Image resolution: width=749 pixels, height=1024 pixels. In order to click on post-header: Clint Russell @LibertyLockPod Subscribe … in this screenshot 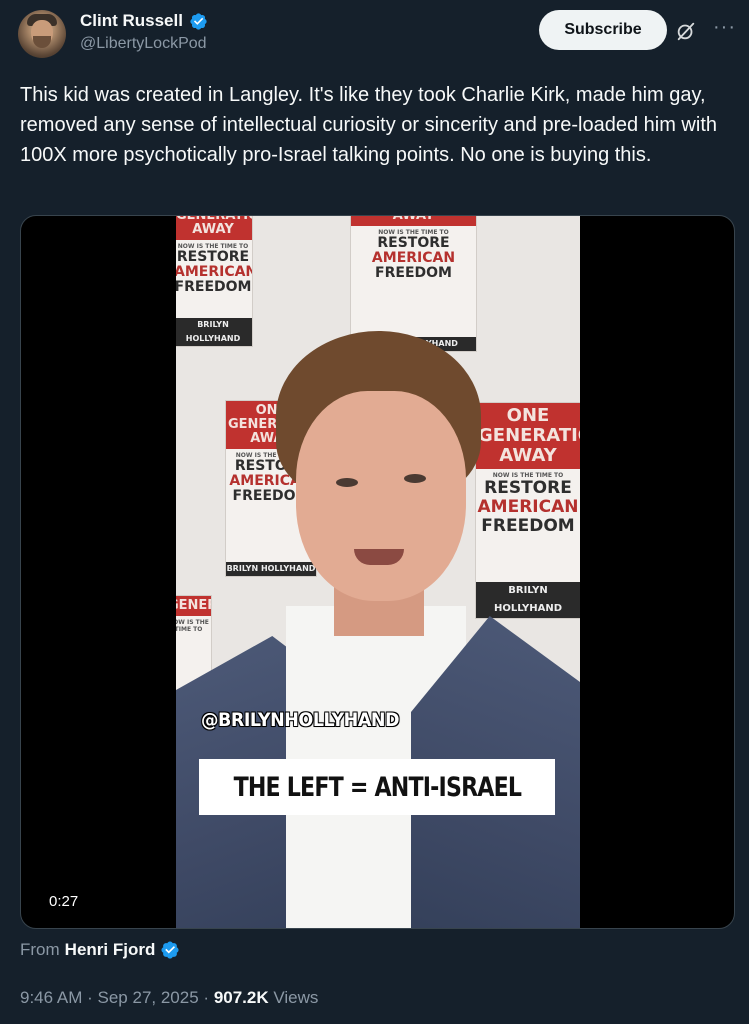, I will do `click(376, 36)`.